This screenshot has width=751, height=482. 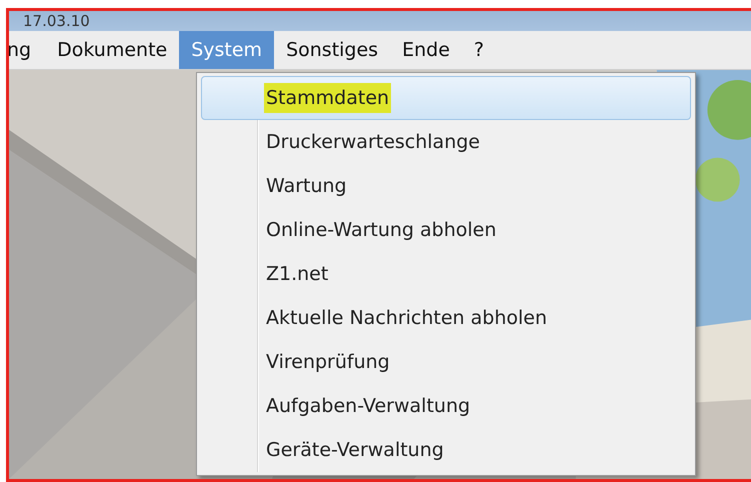 I want to click on menu-item: ?, so click(x=479, y=50).